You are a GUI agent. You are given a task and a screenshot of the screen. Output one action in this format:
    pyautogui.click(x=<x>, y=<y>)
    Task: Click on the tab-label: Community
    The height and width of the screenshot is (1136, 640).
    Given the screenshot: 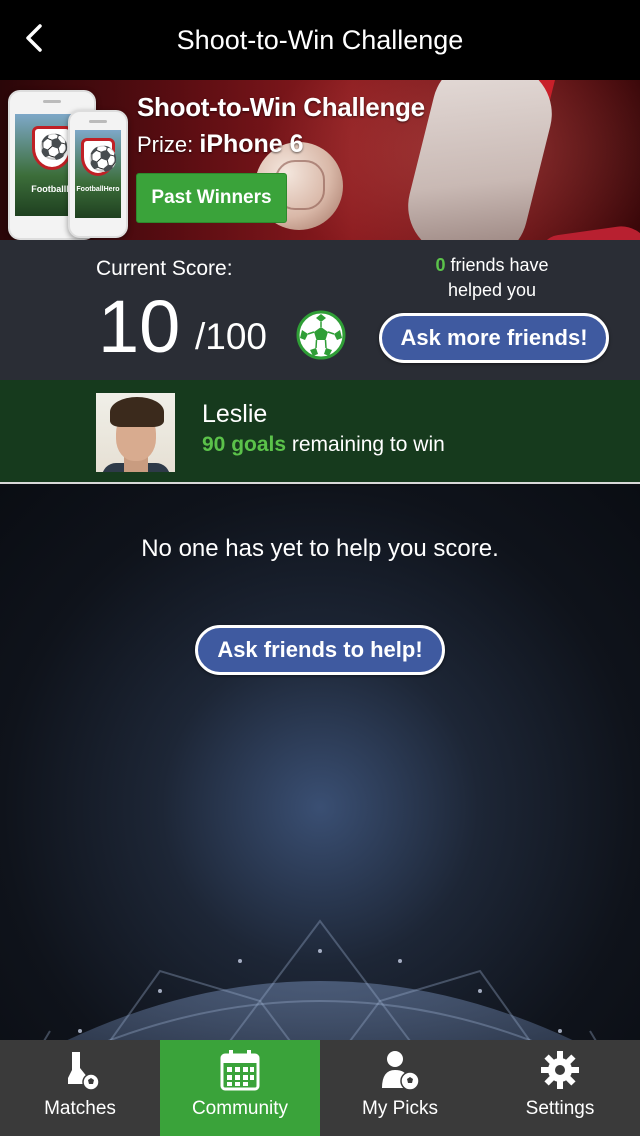 What is the action you would take?
    pyautogui.click(x=240, y=1108)
    